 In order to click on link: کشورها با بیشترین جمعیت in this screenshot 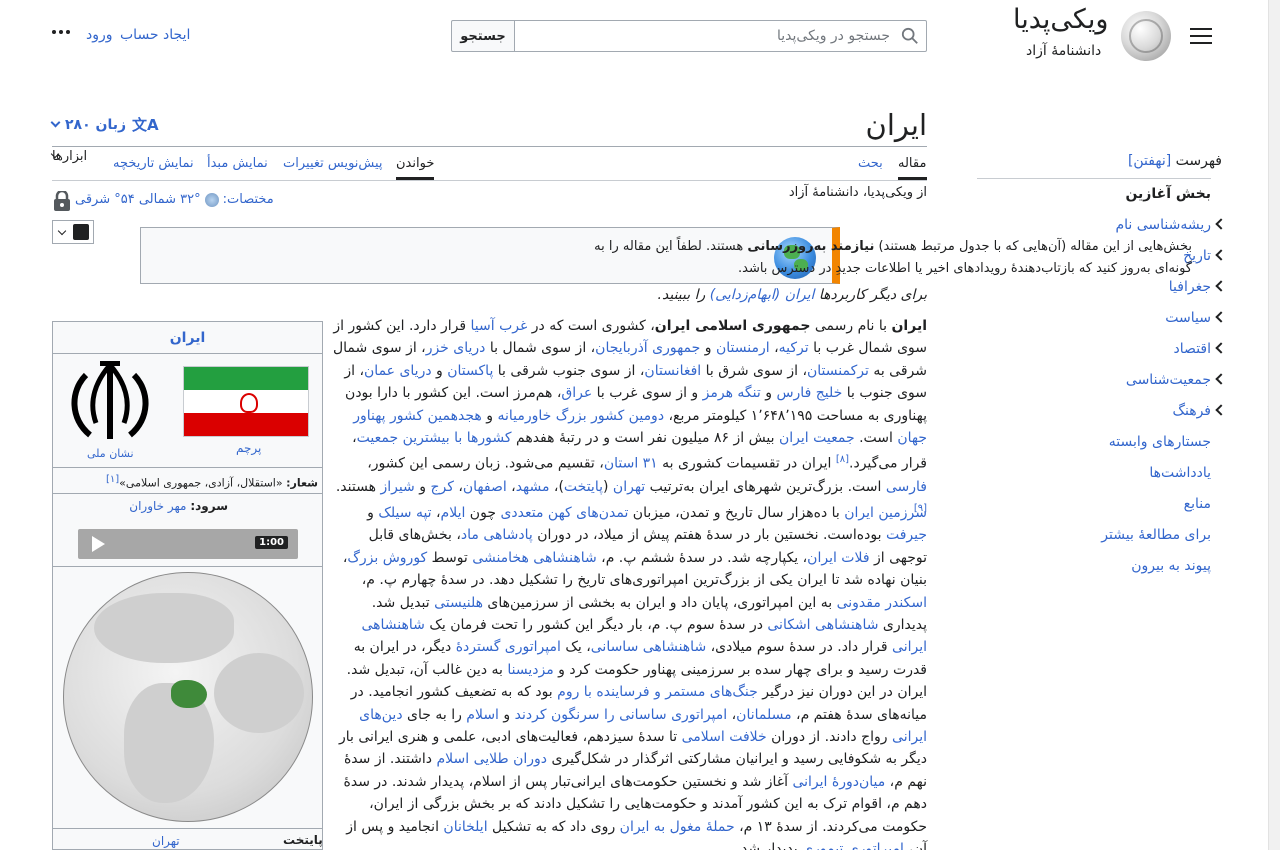, I will do `click(434, 438)`.